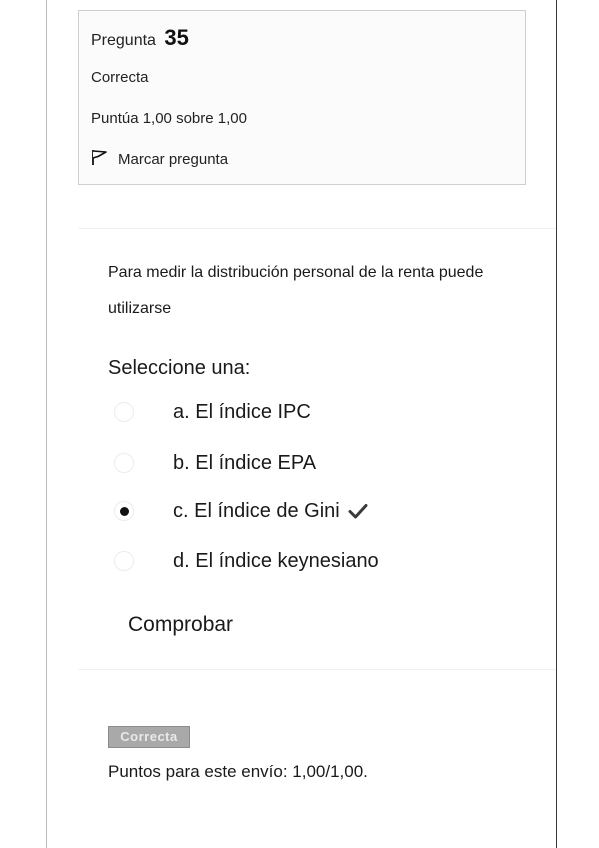 The image size is (599, 848). I want to click on question-number: Pregunta 35, so click(140, 38).